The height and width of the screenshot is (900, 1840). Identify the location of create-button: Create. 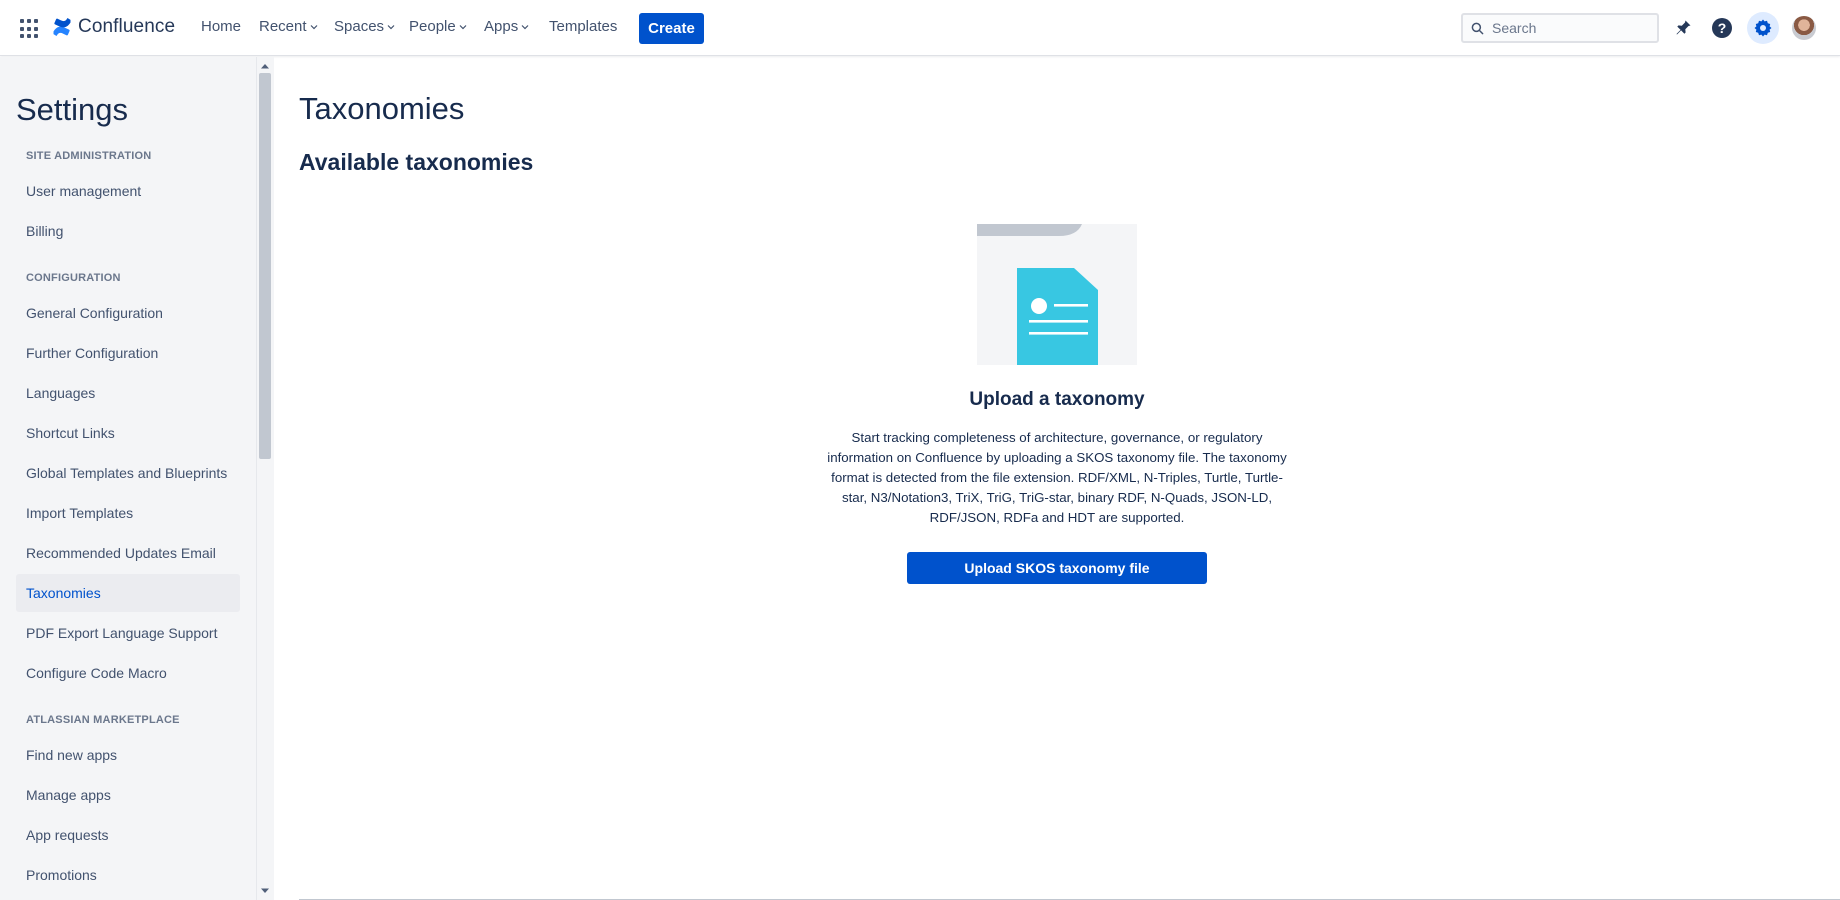
(671, 28).